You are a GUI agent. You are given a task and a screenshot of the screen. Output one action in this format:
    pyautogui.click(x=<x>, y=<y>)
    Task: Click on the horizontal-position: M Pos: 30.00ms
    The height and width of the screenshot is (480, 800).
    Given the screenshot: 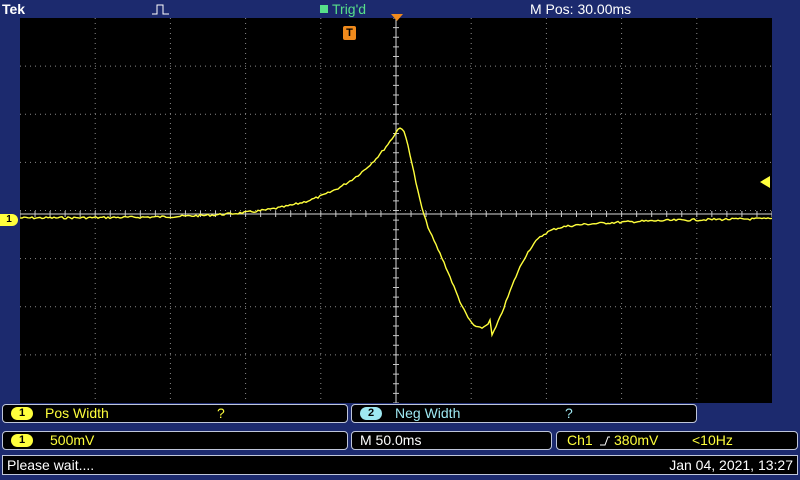 What is the action you would take?
    pyautogui.click(x=581, y=9)
    